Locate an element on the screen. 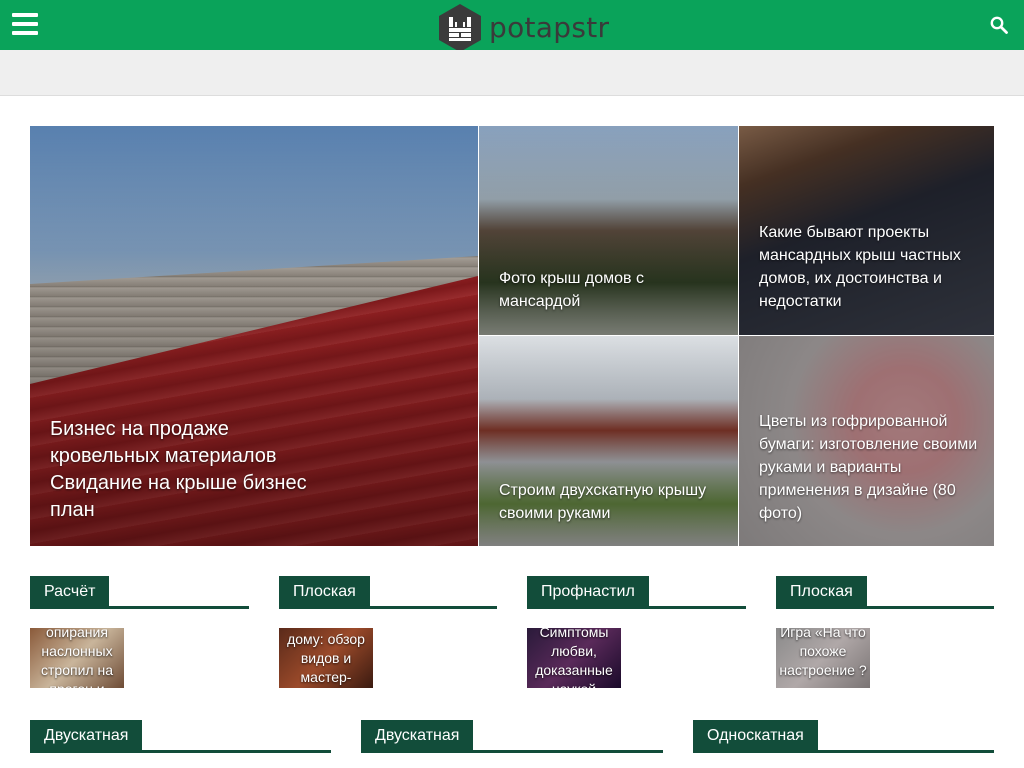 The image size is (1024, 768). site-logo: potapstr is located at coordinates (523, 28).